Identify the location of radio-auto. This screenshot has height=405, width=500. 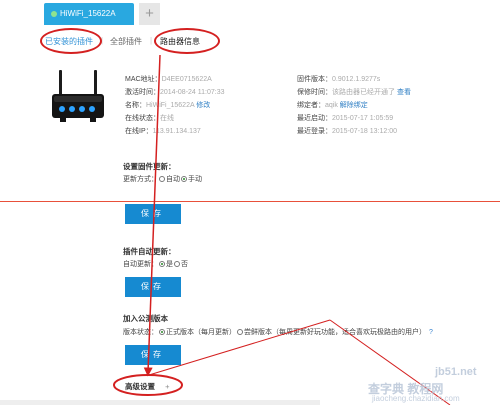
(162, 179).